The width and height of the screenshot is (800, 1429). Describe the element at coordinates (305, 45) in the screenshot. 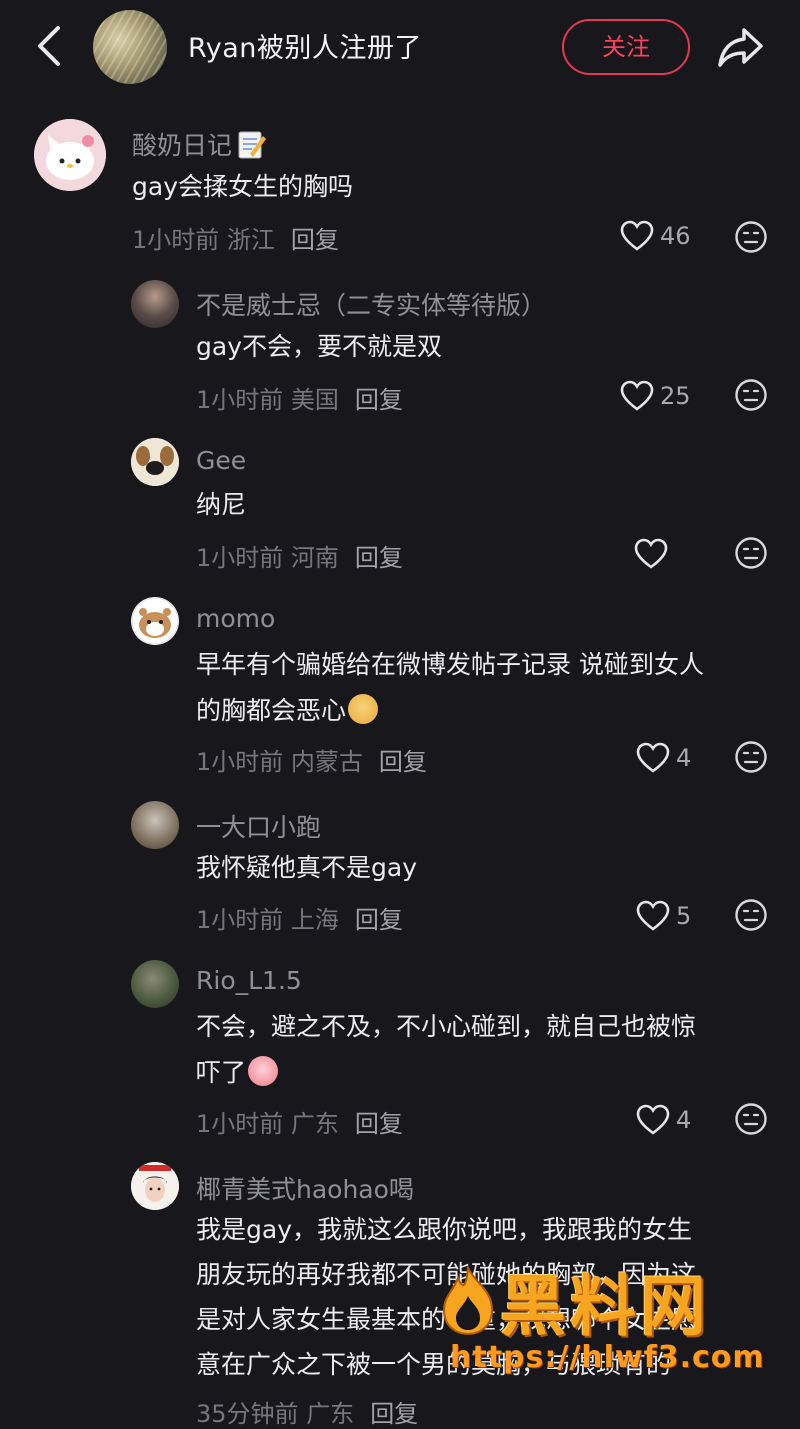

I see `post-author-name: Ryan被别人注册了` at that location.